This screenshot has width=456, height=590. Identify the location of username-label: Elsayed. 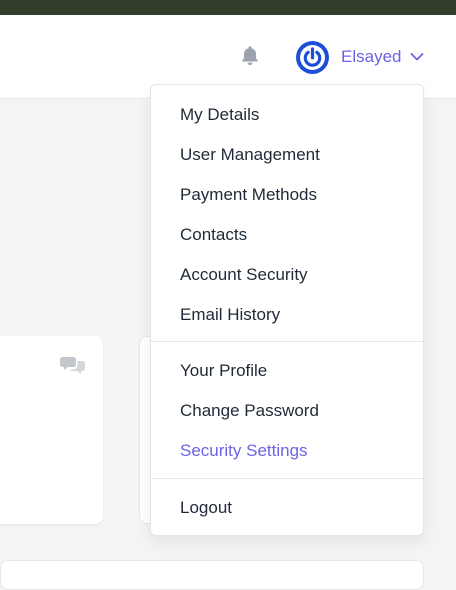
(371, 57).